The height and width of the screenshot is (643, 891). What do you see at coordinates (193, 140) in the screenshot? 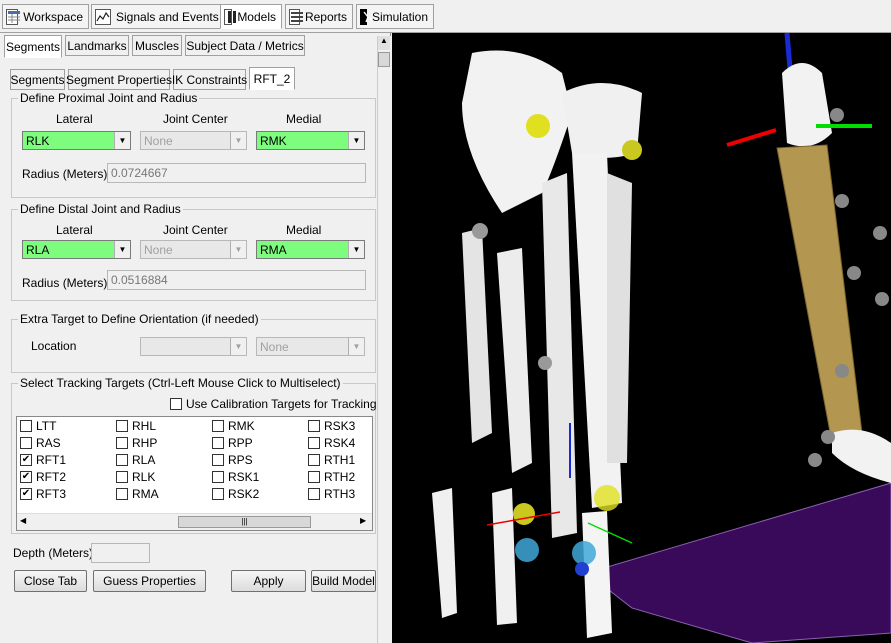
I see `proximal-center-select: None ▼` at bounding box center [193, 140].